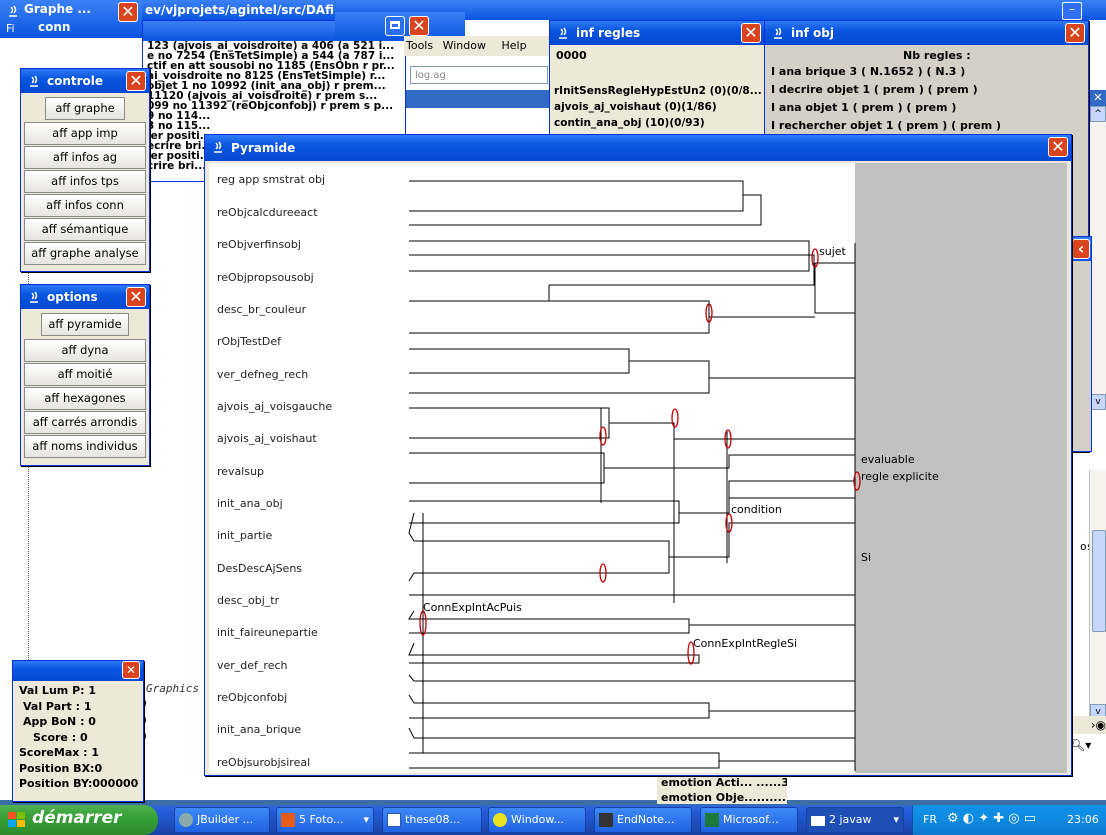  What do you see at coordinates (85, 108) in the screenshot?
I see `aff-graphe-button: aff graphe` at bounding box center [85, 108].